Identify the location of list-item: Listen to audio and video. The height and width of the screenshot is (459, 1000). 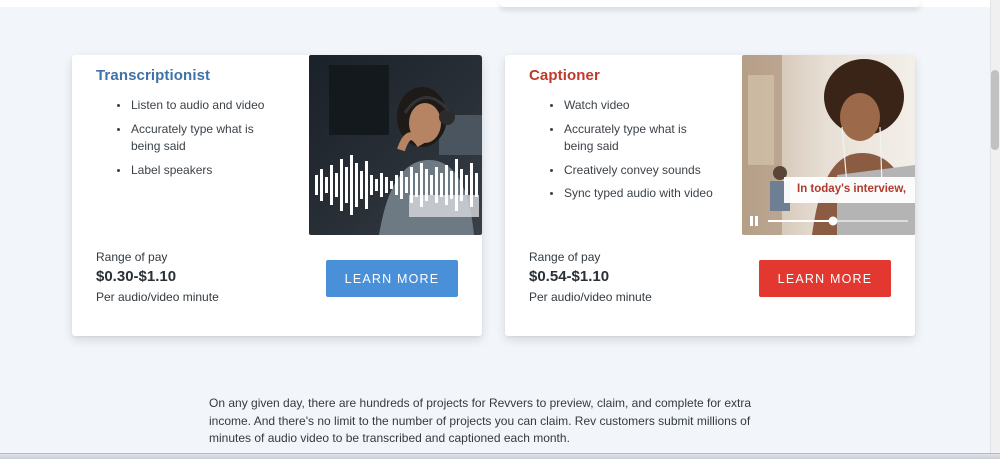
(199, 106).